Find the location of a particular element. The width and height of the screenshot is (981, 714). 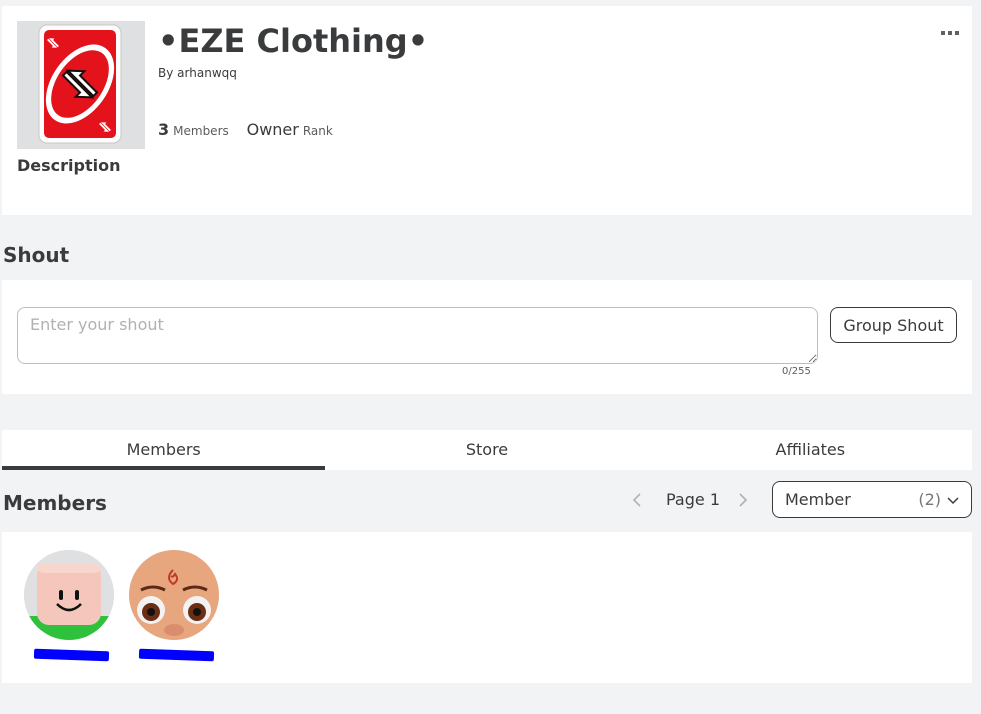

tab-affiliates: Affiliates is located at coordinates (810, 450).